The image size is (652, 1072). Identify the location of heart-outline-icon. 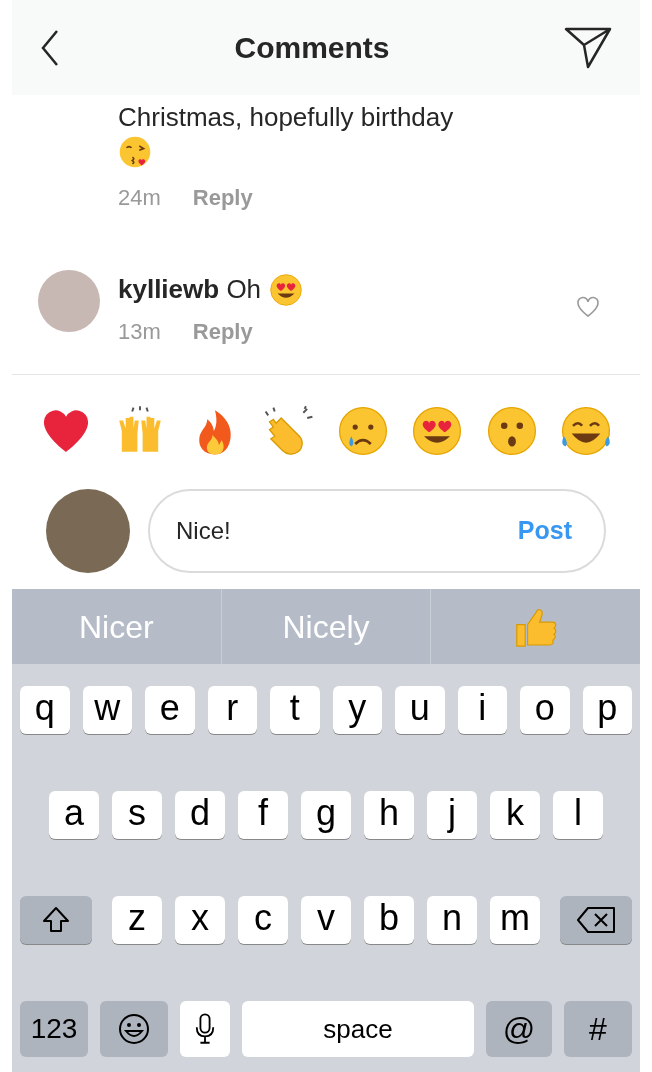
(588, 307).